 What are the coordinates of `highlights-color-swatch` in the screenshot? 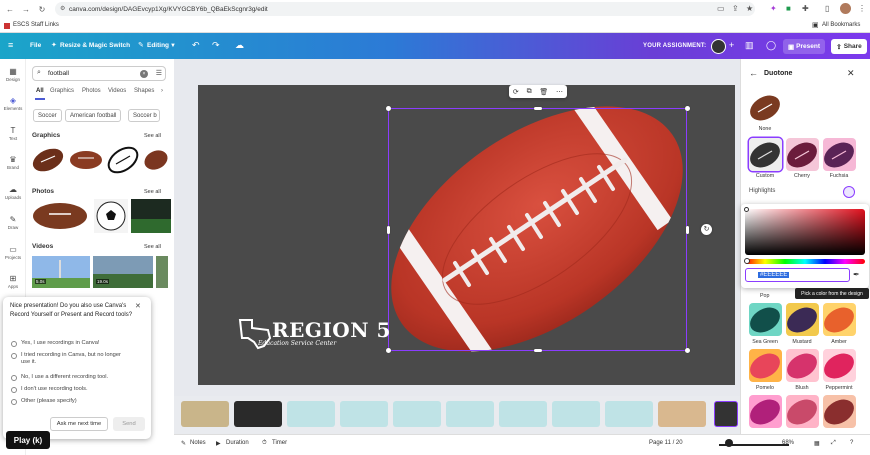 It's located at (849, 192).